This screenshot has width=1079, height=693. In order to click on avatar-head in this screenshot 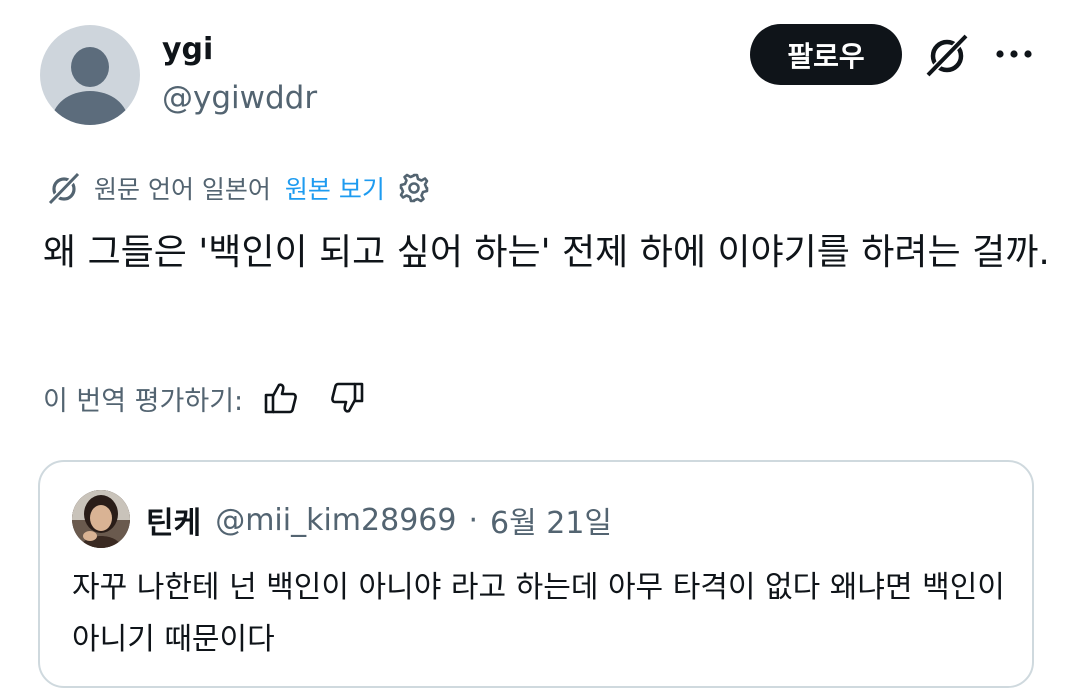, I will do `click(90, 67)`.